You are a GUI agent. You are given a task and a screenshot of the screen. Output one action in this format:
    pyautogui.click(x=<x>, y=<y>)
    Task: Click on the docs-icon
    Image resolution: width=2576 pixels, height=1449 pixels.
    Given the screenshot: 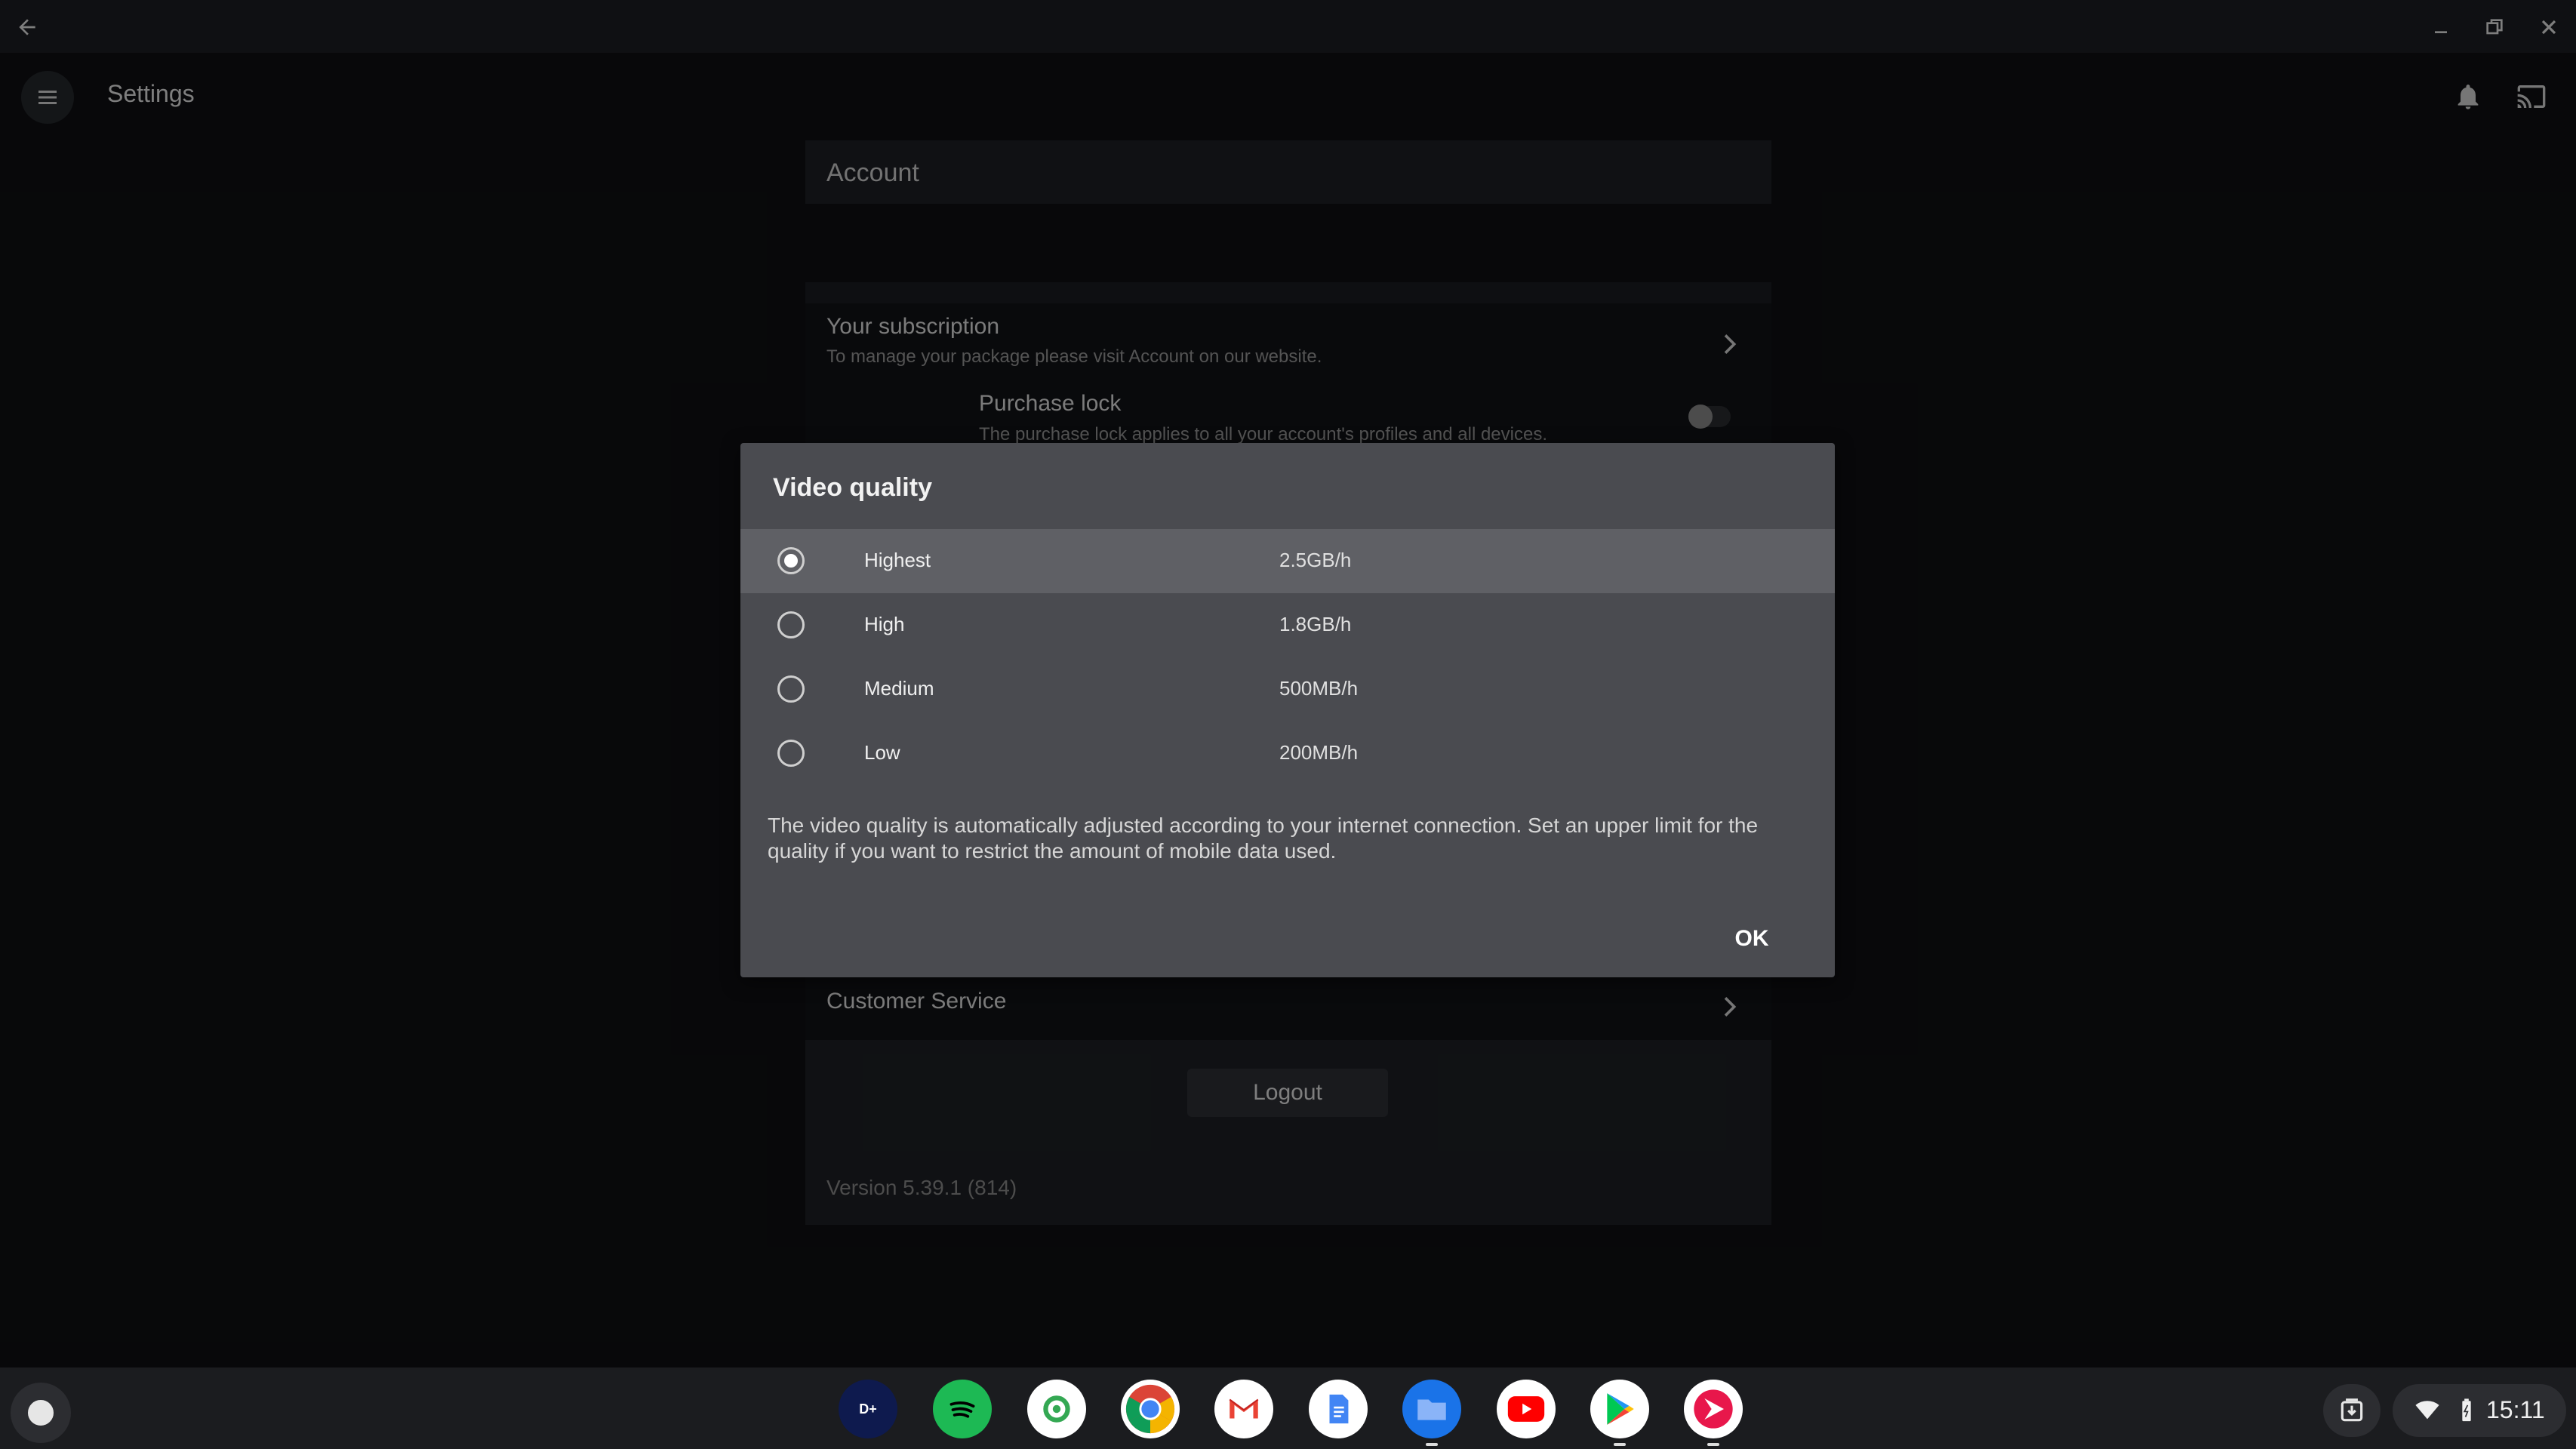 What is the action you would take?
    pyautogui.click(x=1338, y=1409)
    